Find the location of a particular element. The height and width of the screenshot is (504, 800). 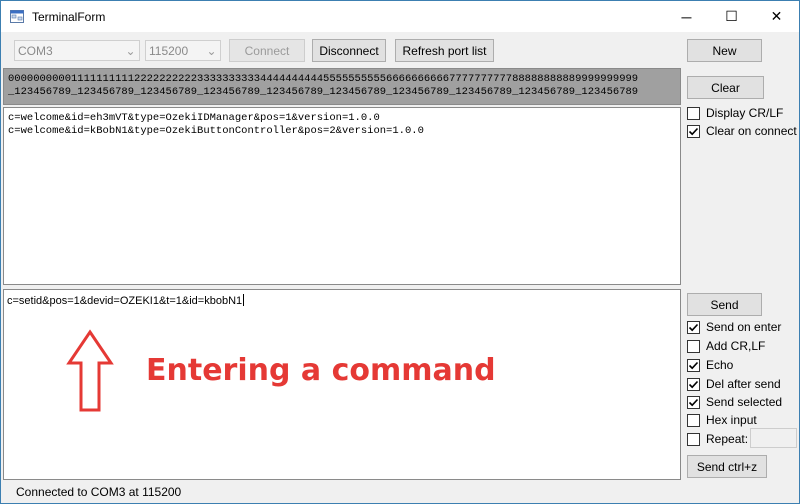

echo-label: Echo is located at coordinates (720, 365).